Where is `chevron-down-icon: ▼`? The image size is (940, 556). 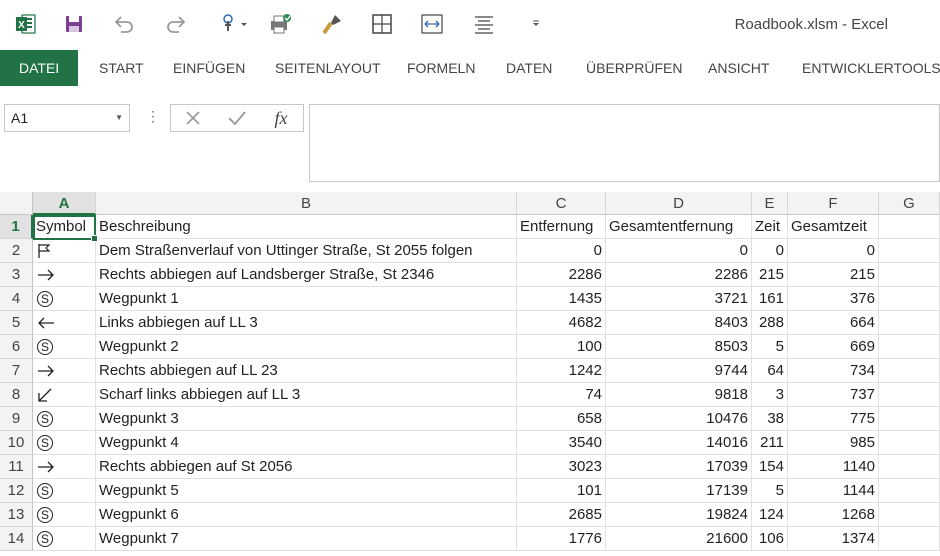 chevron-down-icon: ▼ is located at coordinates (119, 118).